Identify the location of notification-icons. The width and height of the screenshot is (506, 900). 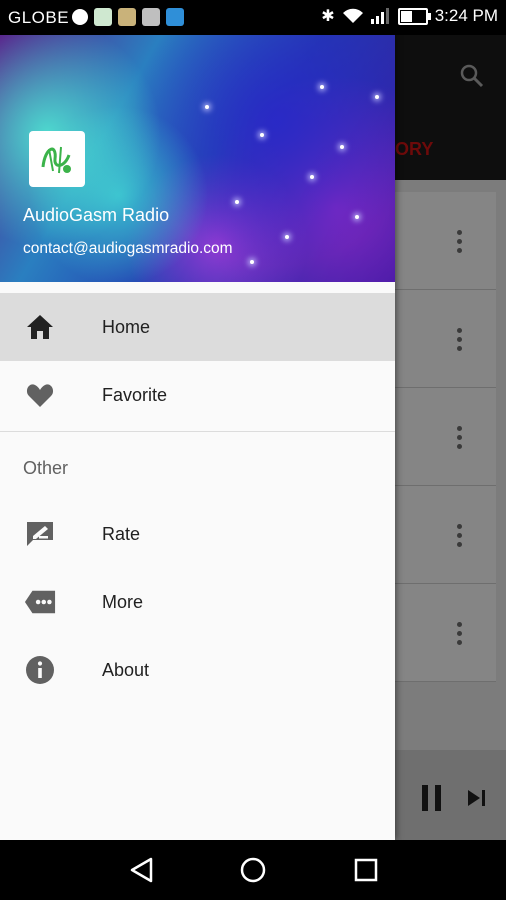
(128, 17).